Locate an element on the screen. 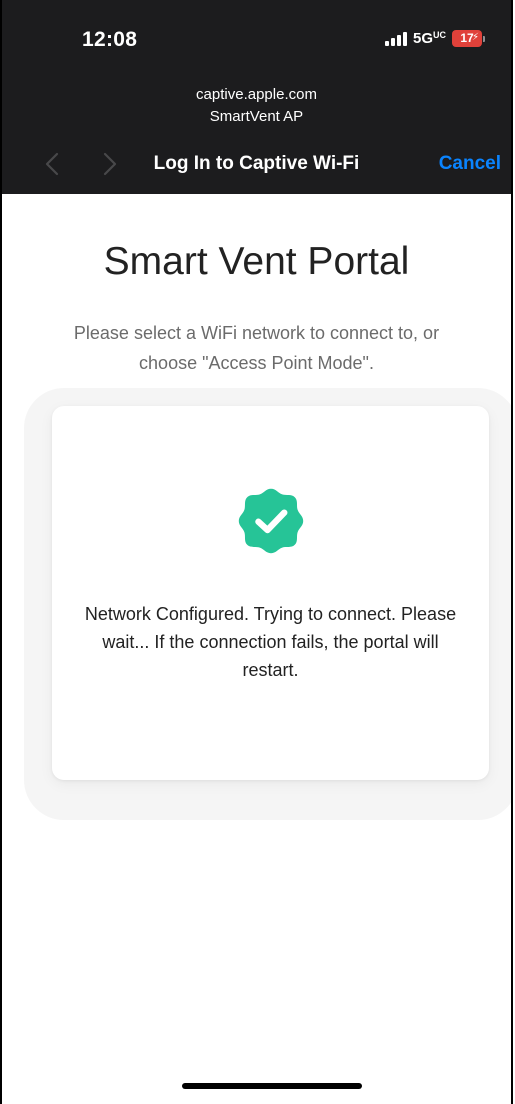 This screenshot has width=515, height=1104. status-indicators: 5GUC 17 ⚡ is located at coordinates (434, 38).